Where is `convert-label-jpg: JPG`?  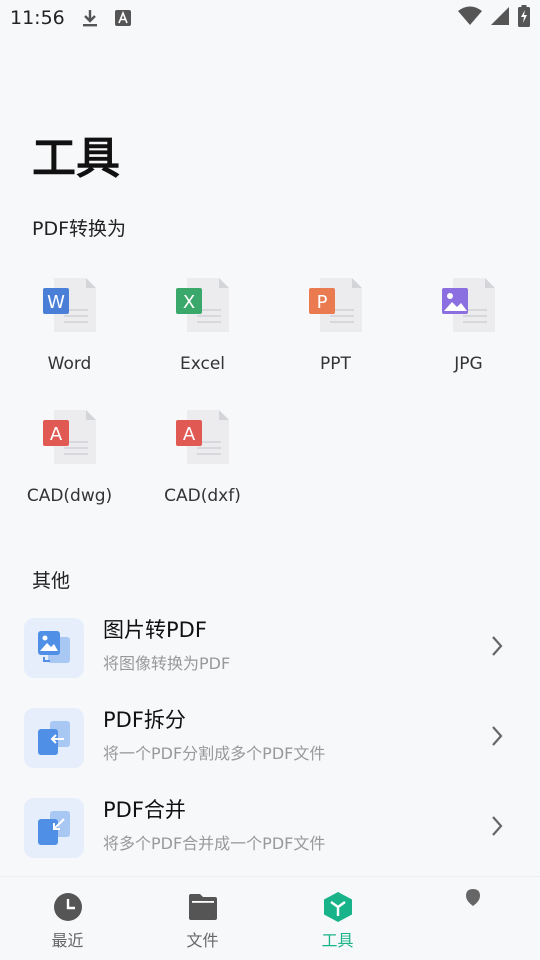
convert-label-jpg: JPG is located at coordinates (468, 364).